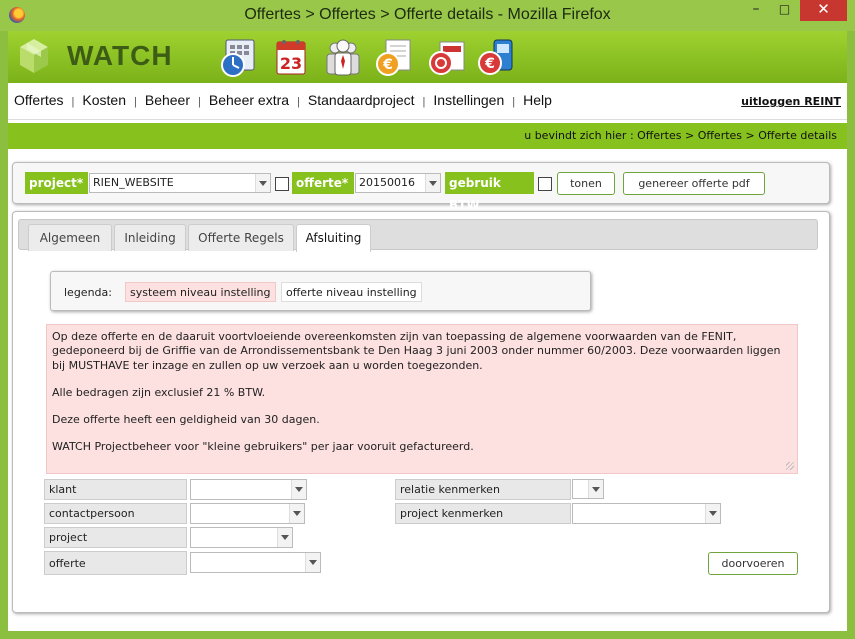  Describe the element at coordinates (167, 100) in the screenshot. I see `menu-item-beheer: Beheer` at that location.